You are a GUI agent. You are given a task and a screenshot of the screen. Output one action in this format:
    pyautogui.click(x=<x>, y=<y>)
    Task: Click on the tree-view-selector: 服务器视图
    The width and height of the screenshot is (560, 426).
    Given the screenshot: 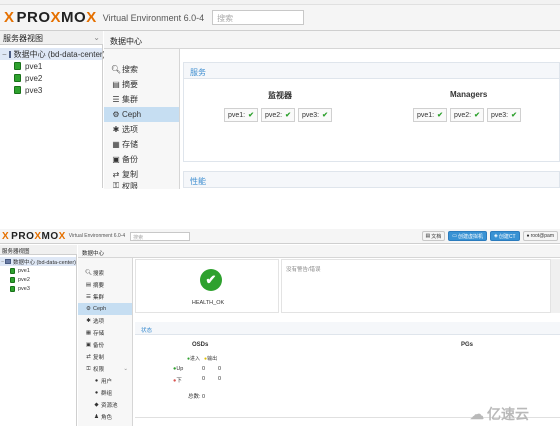 What is the action you would take?
    pyautogui.click(x=38, y=250)
    